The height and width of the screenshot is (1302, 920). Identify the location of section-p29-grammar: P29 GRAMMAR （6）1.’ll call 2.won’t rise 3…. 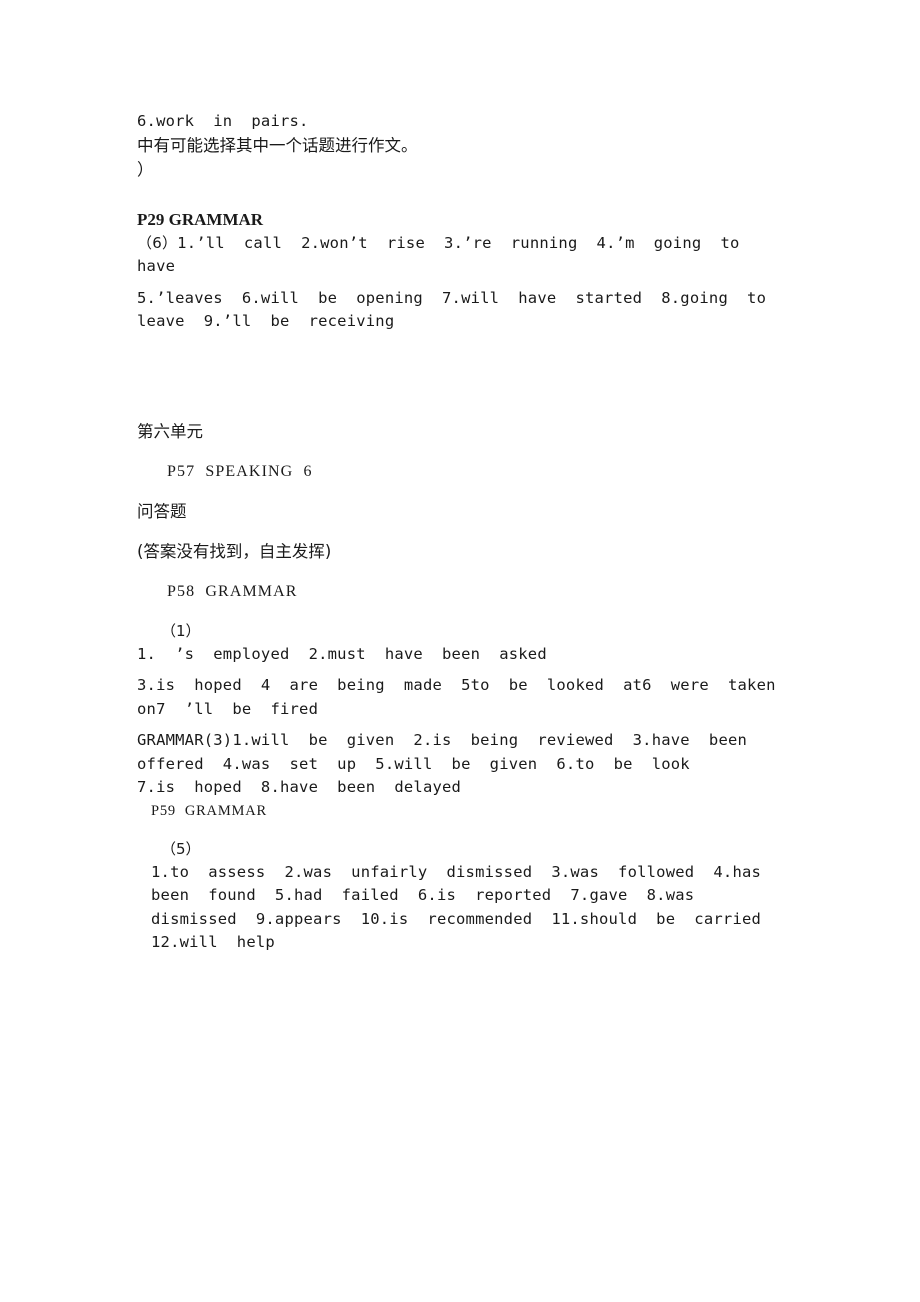
(461, 271).